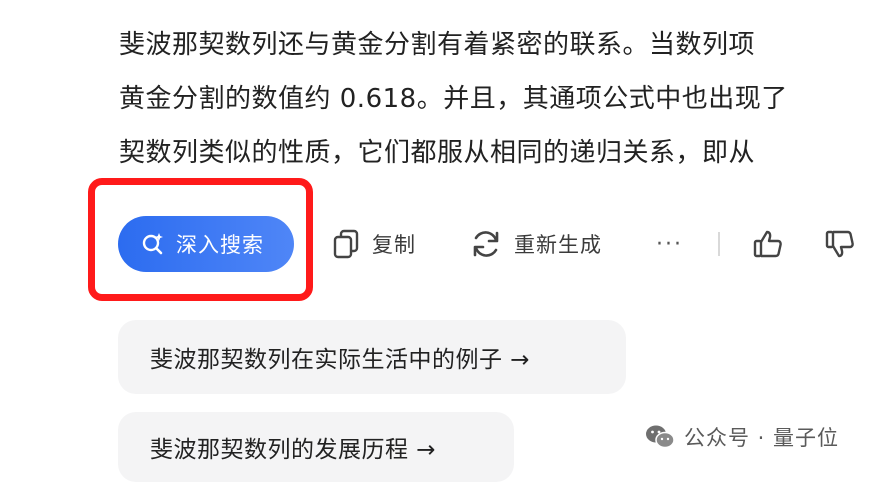 This screenshot has width=886, height=482. What do you see at coordinates (762, 438) in the screenshot?
I see `watermark-text: 公众号 · 量子位` at bounding box center [762, 438].